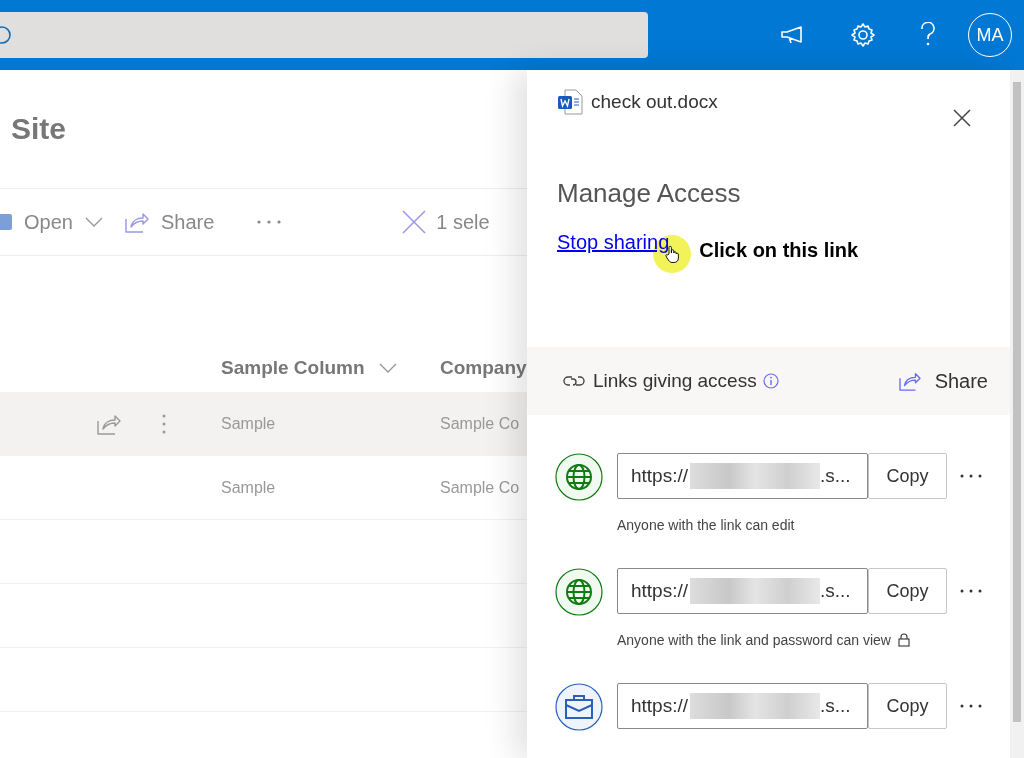  Describe the element at coordinates (324, 35) in the screenshot. I see `search-field` at that location.